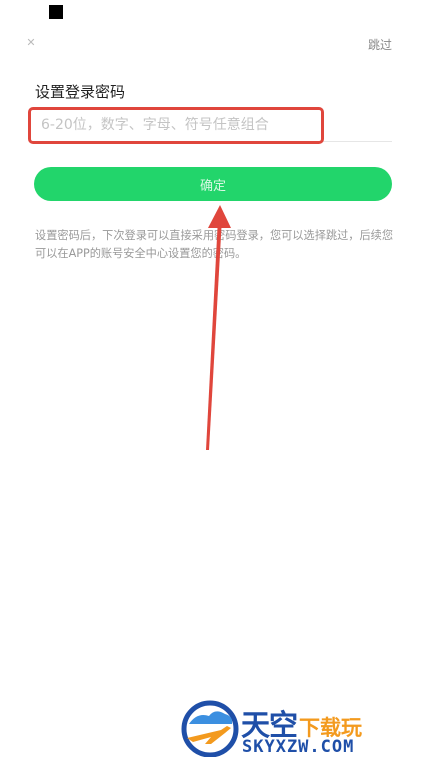  What do you see at coordinates (56, 12) in the screenshot?
I see `status-square-icon` at bounding box center [56, 12].